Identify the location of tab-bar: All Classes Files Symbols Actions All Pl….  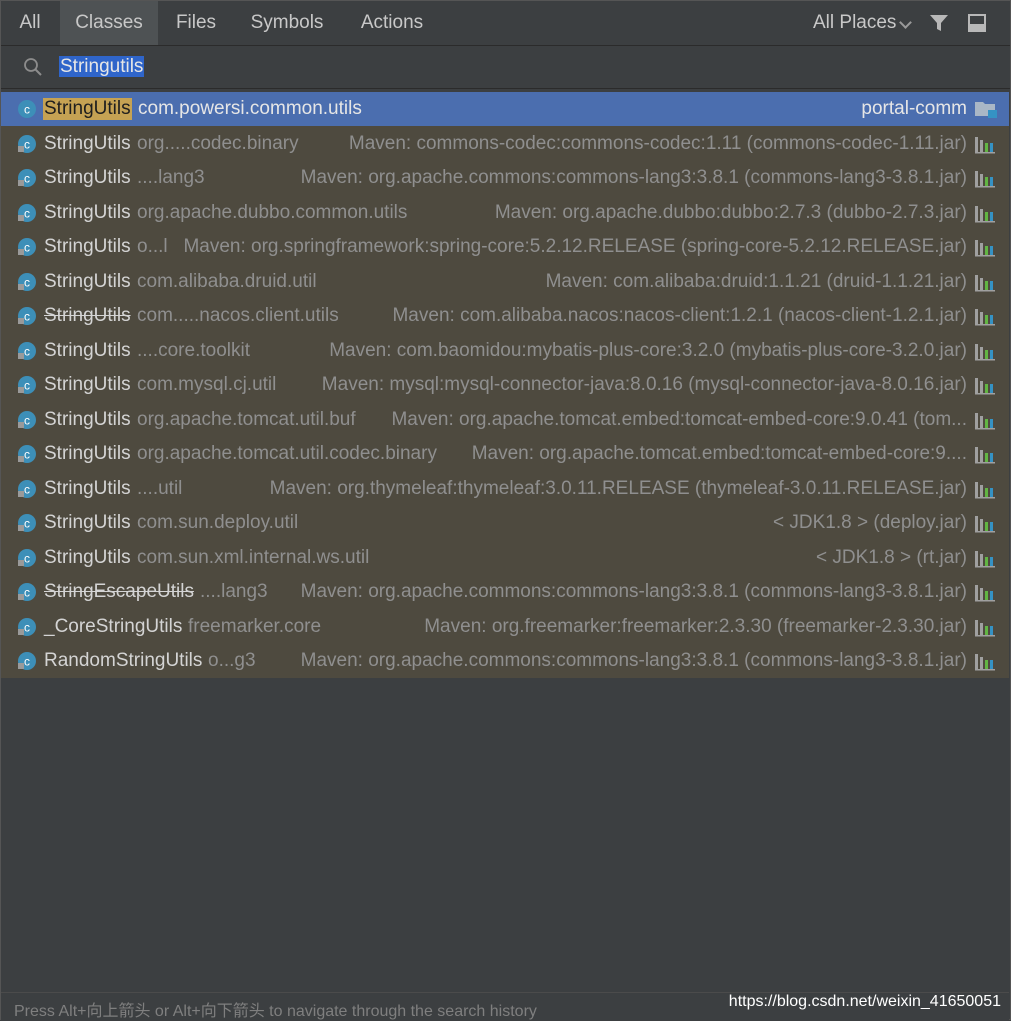
(505, 23).